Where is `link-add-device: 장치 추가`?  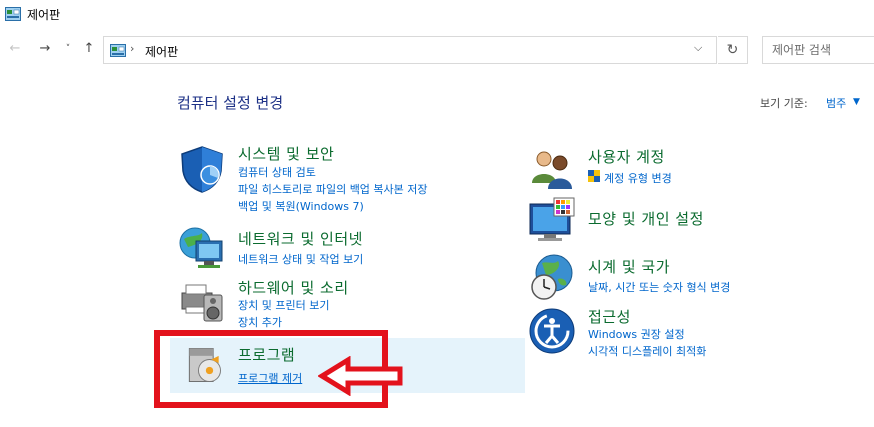
link-add-device: 장치 추가 is located at coordinates (260, 322).